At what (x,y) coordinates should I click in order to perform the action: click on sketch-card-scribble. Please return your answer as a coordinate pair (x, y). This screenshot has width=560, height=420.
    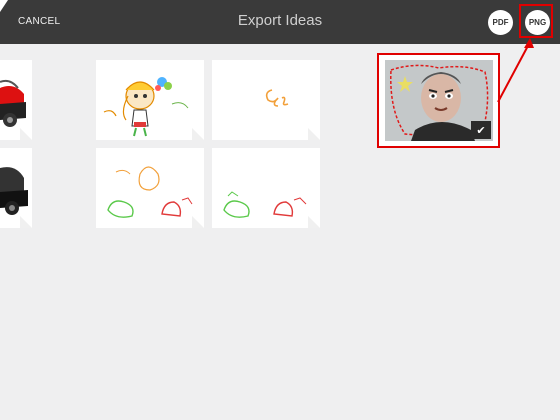
    Looking at the image, I should click on (266, 100).